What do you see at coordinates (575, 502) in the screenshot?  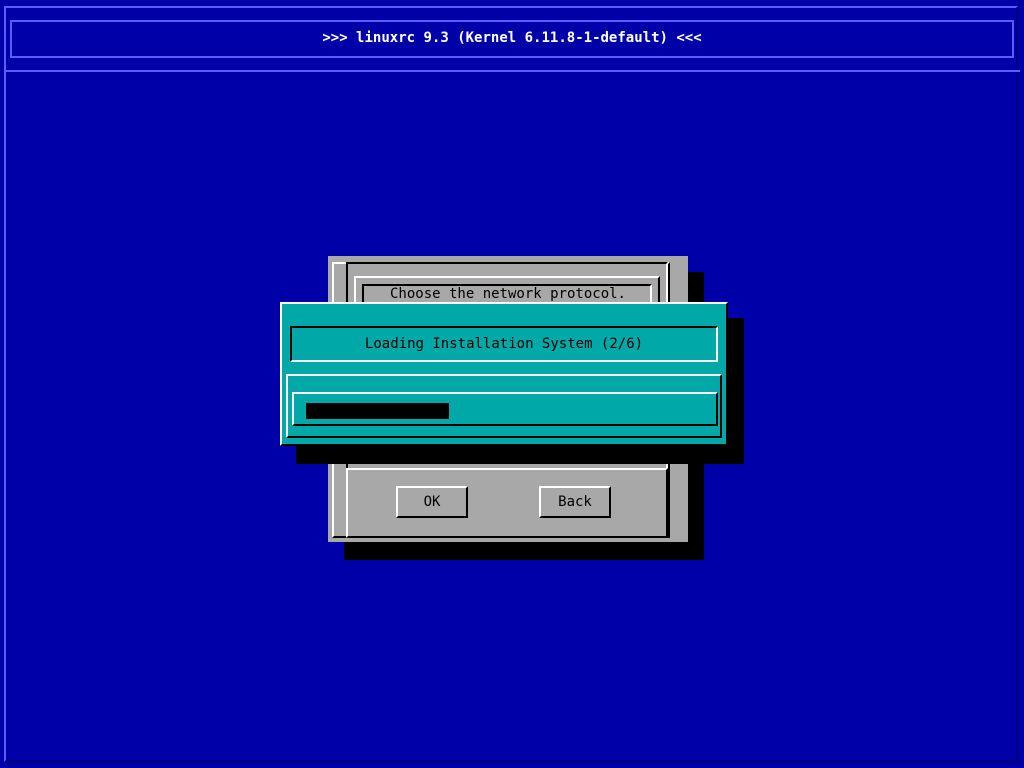 I see `back-button: Back` at bounding box center [575, 502].